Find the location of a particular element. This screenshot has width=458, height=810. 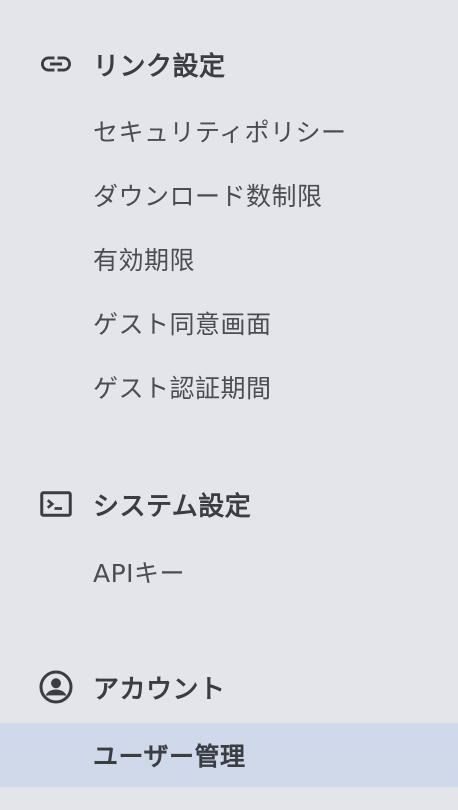

nav-item-user-management: ユーザー管理 is located at coordinates (229, 755).